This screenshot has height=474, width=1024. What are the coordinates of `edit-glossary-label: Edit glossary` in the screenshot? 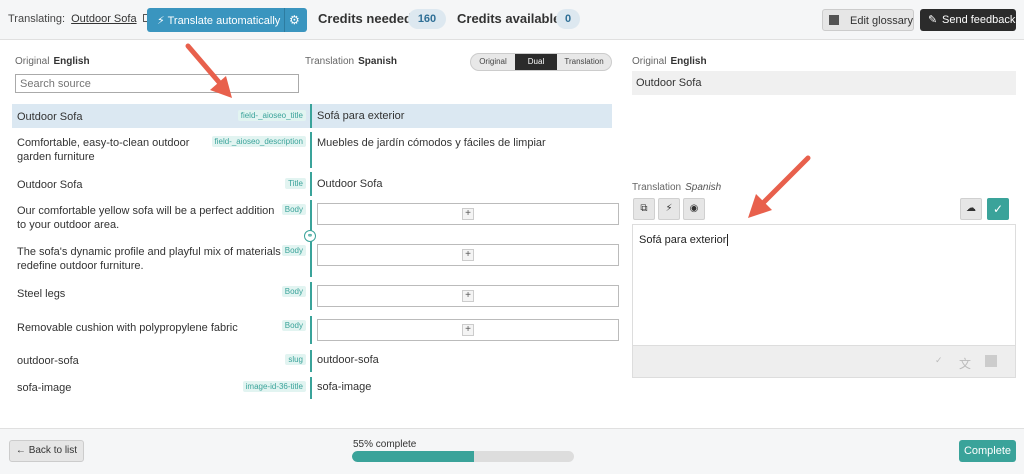 It's located at (881, 21).